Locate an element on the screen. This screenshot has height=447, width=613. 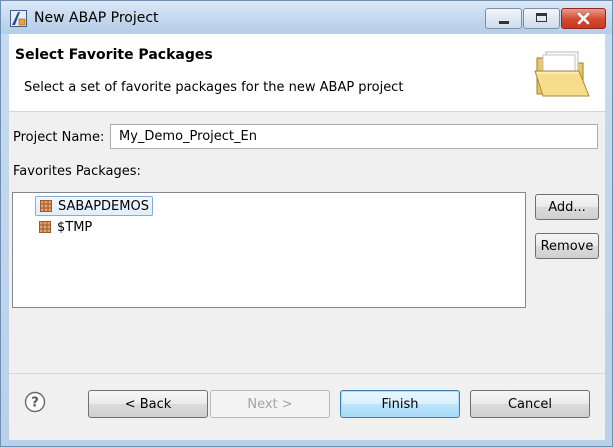
list-item-tmp: $TMP is located at coordinates (65, 228).